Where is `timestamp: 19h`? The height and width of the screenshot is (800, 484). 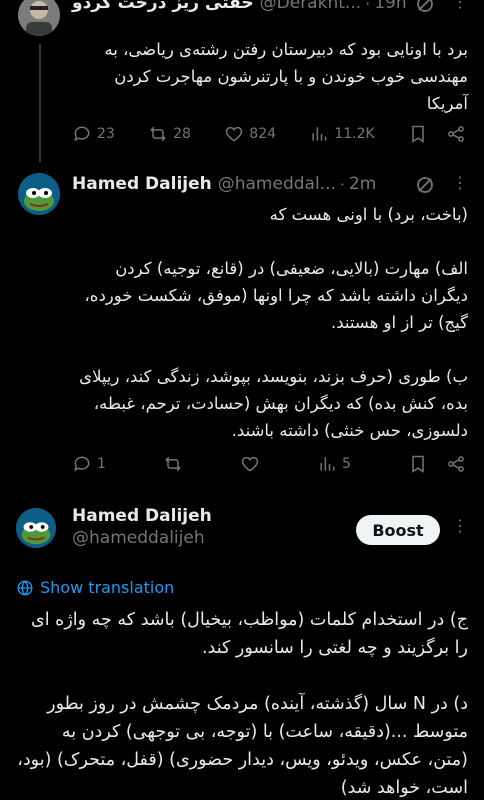 timestamp: 19h is located at coordinates (390, 6).